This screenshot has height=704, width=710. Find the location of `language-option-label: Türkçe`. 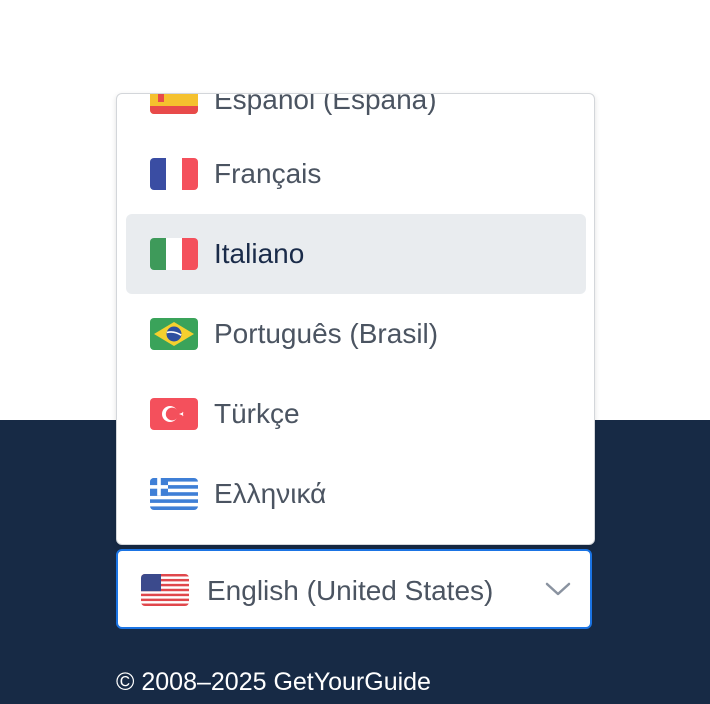

language-option-label: Türkçe is located at coordinates (257, 413).